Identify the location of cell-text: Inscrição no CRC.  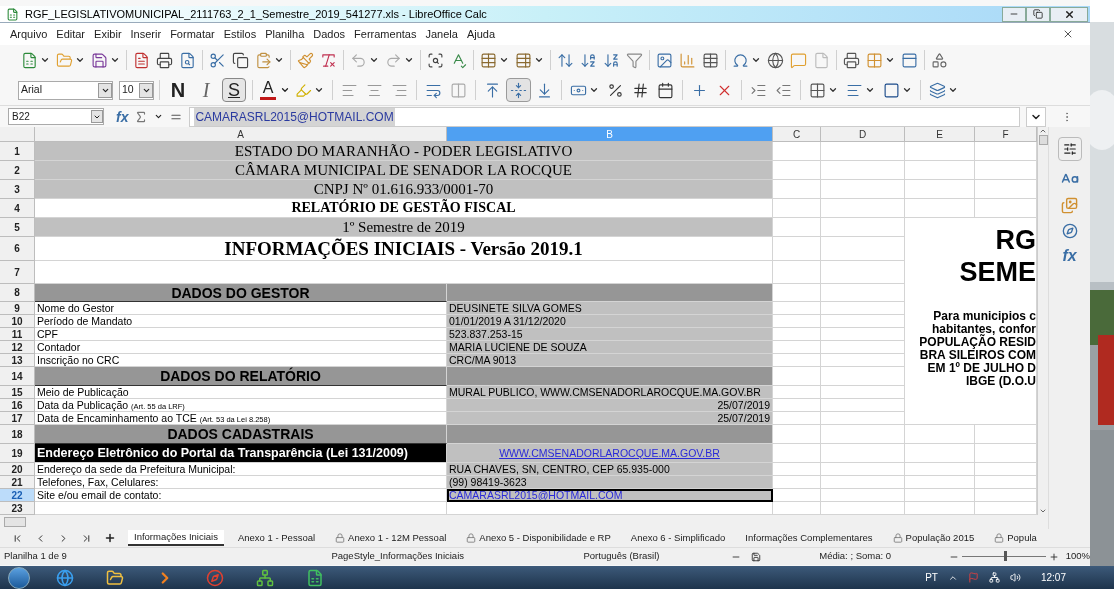
(78, 360).